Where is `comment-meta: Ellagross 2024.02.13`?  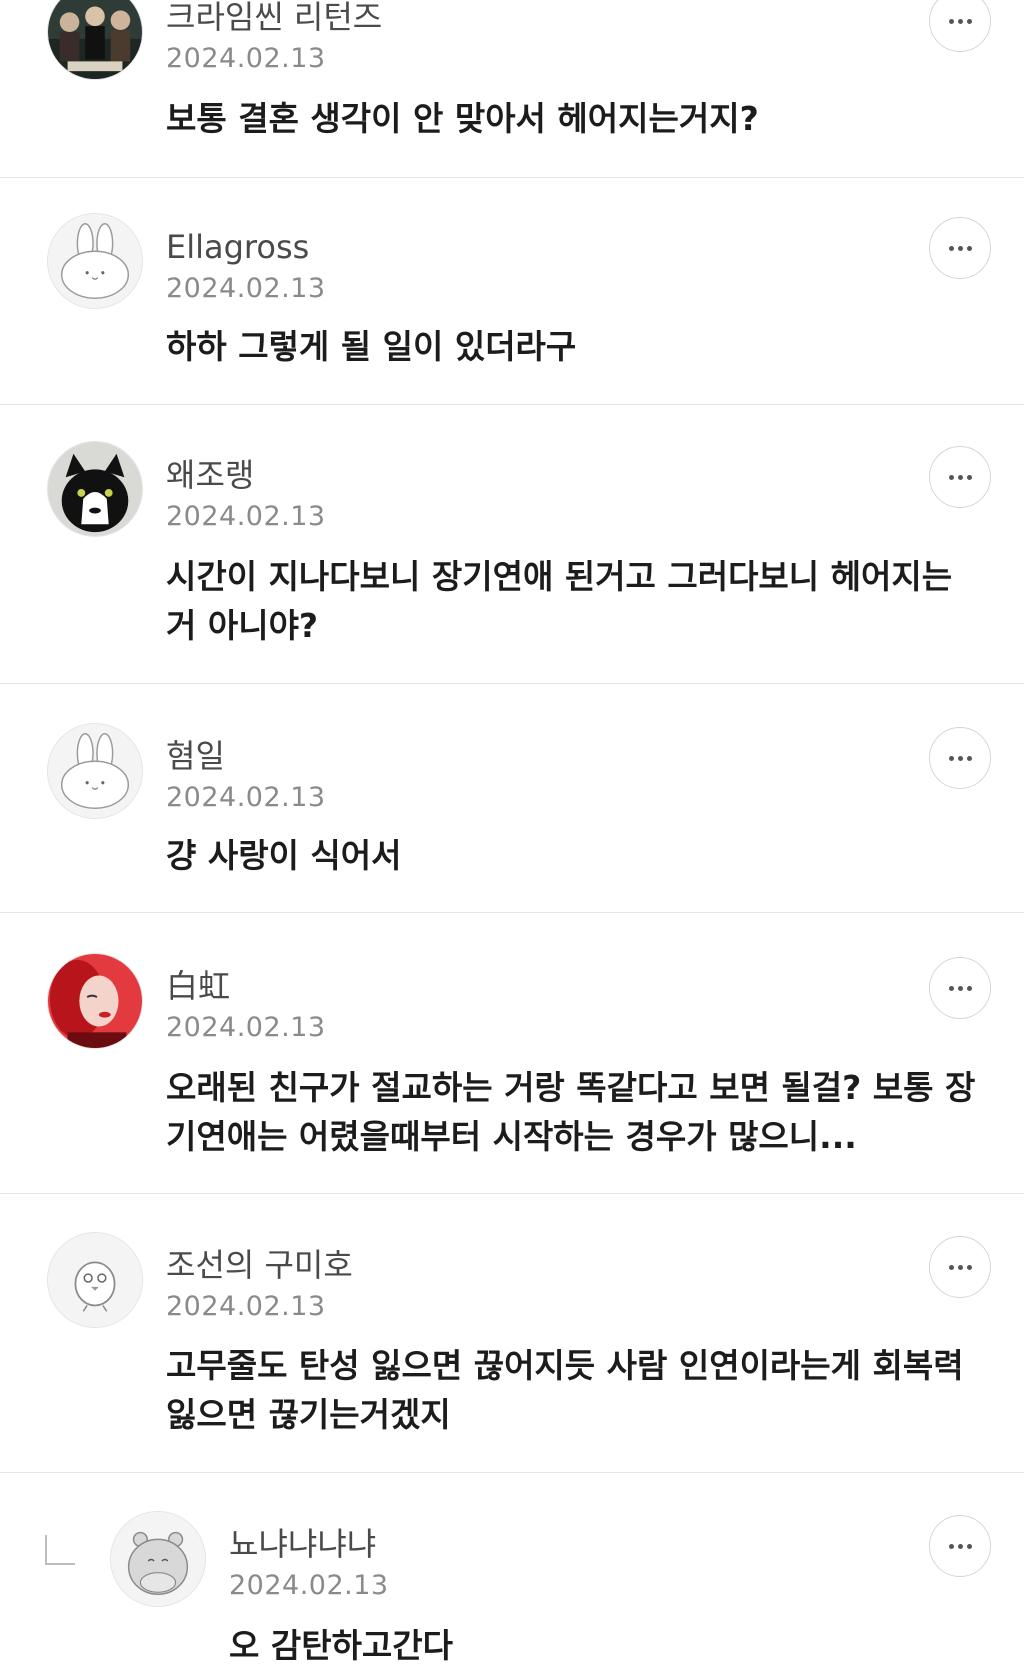 comment-meta: Ellagross 2024.02.13 is located at coordinates (246, 267).